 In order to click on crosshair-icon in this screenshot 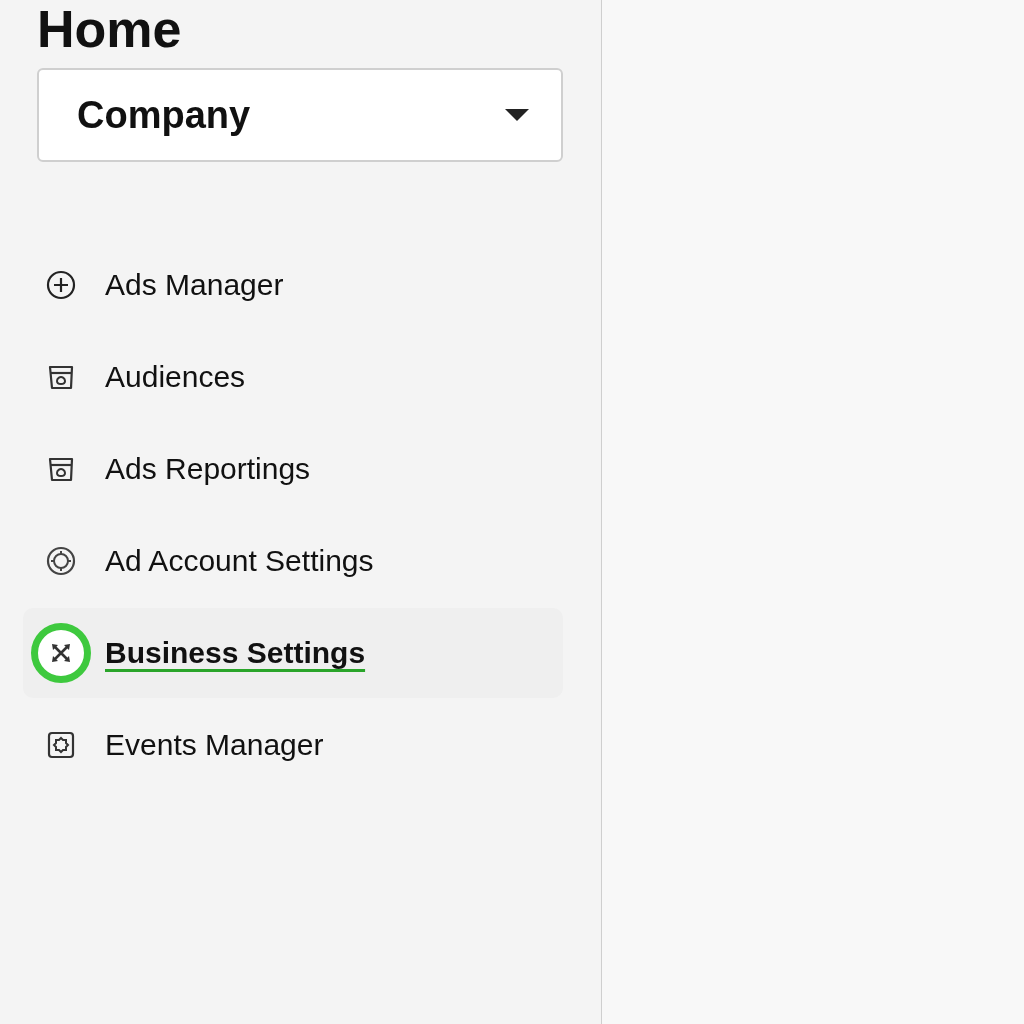, I will do `click(61, 561)`.